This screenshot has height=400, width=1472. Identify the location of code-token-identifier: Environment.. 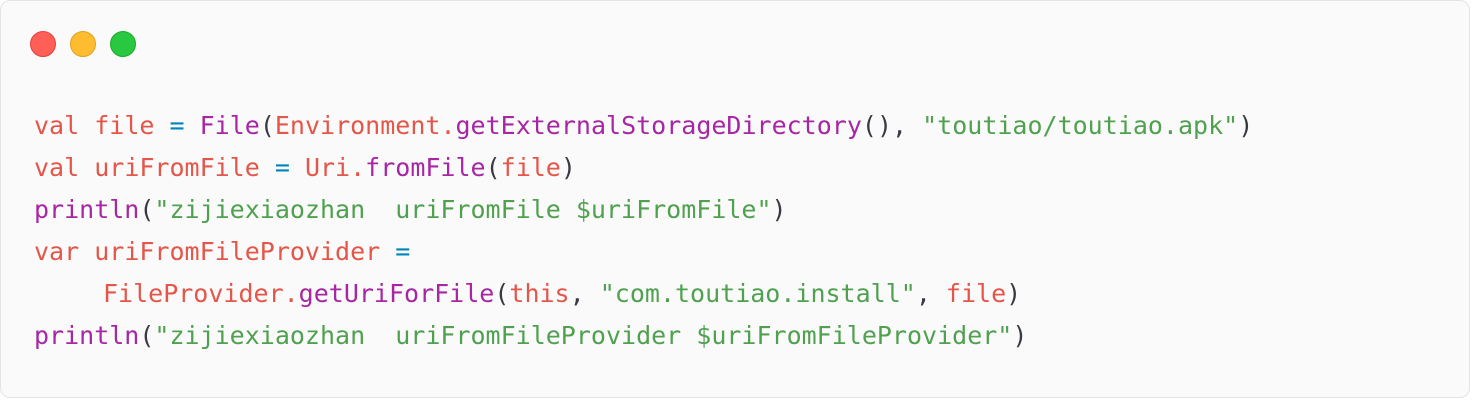
(365, 125).